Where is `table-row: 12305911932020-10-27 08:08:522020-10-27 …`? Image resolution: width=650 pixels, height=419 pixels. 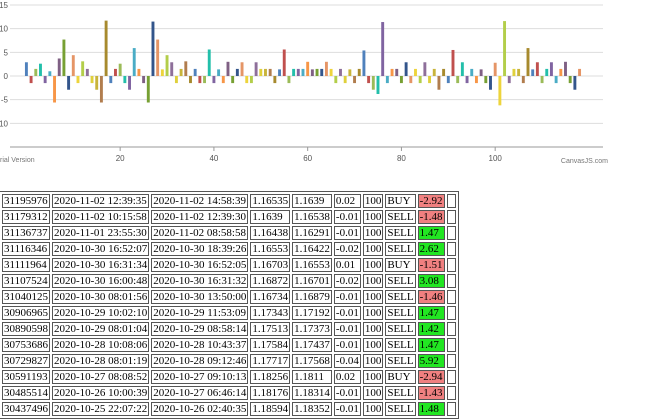 table-row: 12305911932020-10-27 08:08:522020-10-27 … is located at coordinates (228, 377).